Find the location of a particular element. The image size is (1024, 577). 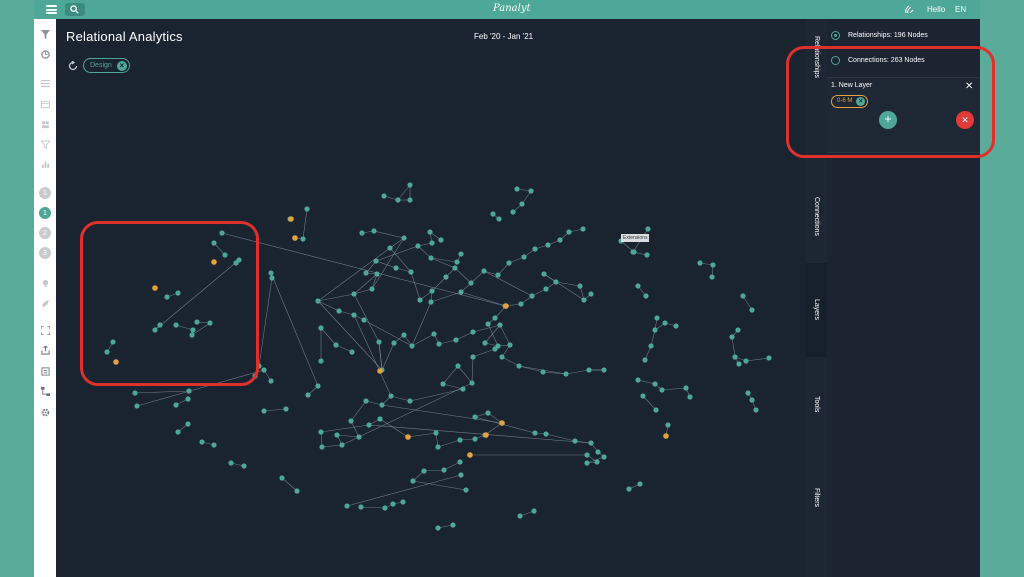

step-1: 1 is located at coordinates (45, 213).